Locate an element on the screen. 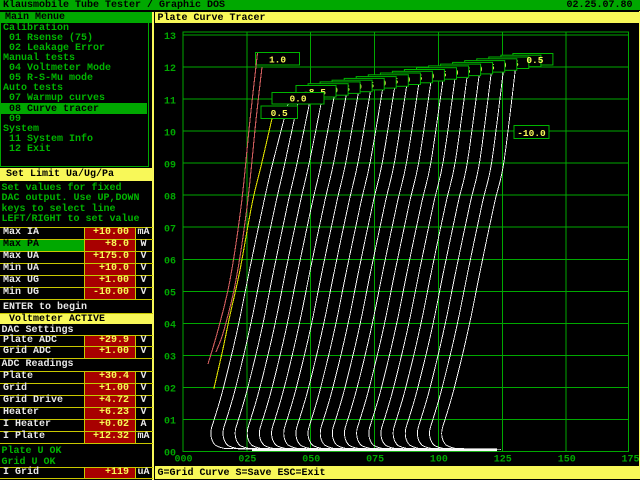 The image size is (640, 480). svg-text: 02 is located at coordinates (170, 390).